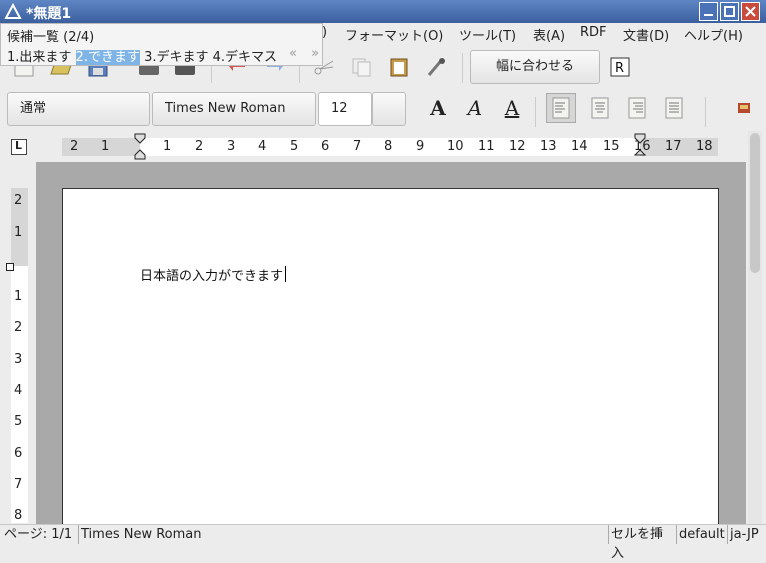  Describe the element at coordinates (234, 109) in the screenshot. I see `font-combo: Times New Roman` at that location.